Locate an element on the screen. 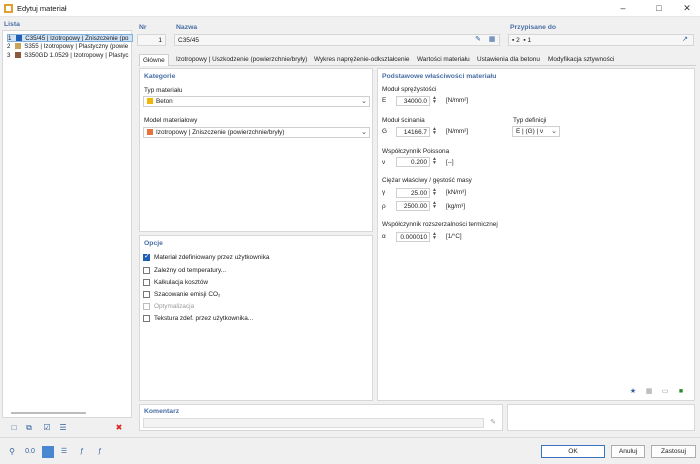 The height and width of the screenshot is (464, 700). option-label: Kalkulacja kosztów is located at coordinates (181, 283).